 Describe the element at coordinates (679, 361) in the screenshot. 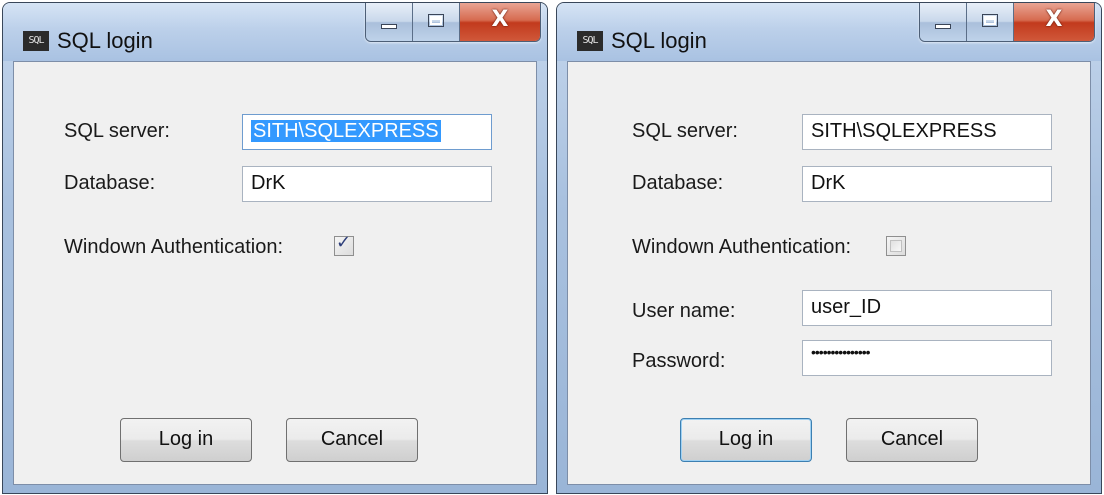

I see `password-label: Password:` at that location.